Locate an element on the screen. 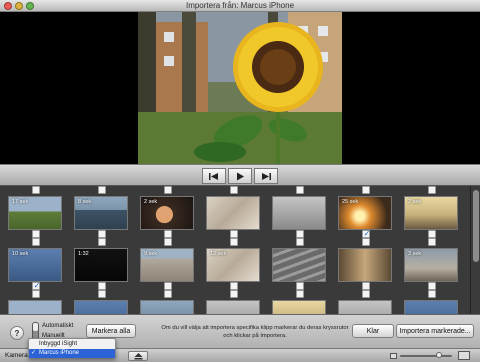 The image size is (480, 362). previous-clip-button is located at coordinates (214, 176).